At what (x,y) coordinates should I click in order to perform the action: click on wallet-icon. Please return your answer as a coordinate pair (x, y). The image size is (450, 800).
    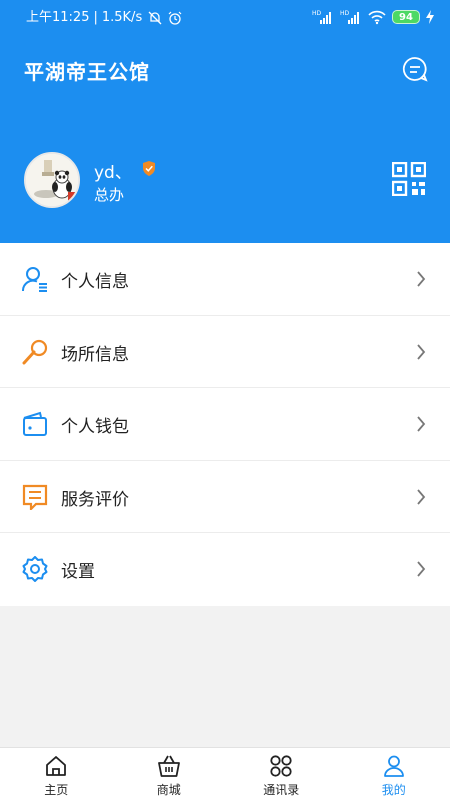
    Looking at the image, I should click on (35, 423).